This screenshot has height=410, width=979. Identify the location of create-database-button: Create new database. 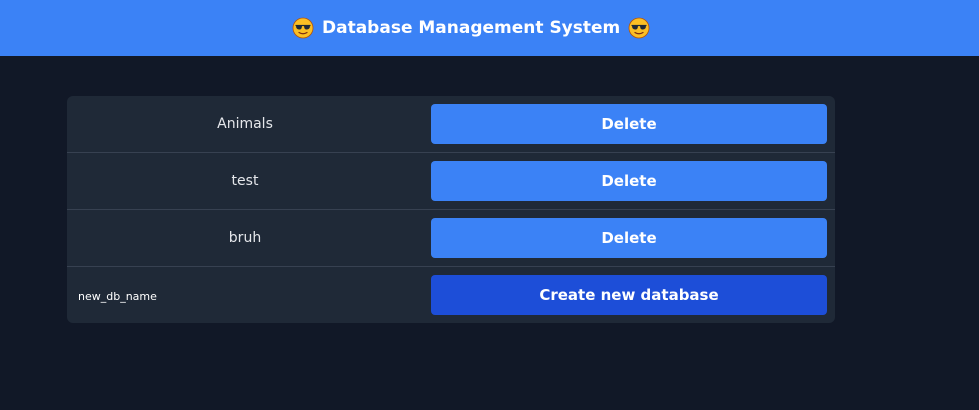
(629, 295).